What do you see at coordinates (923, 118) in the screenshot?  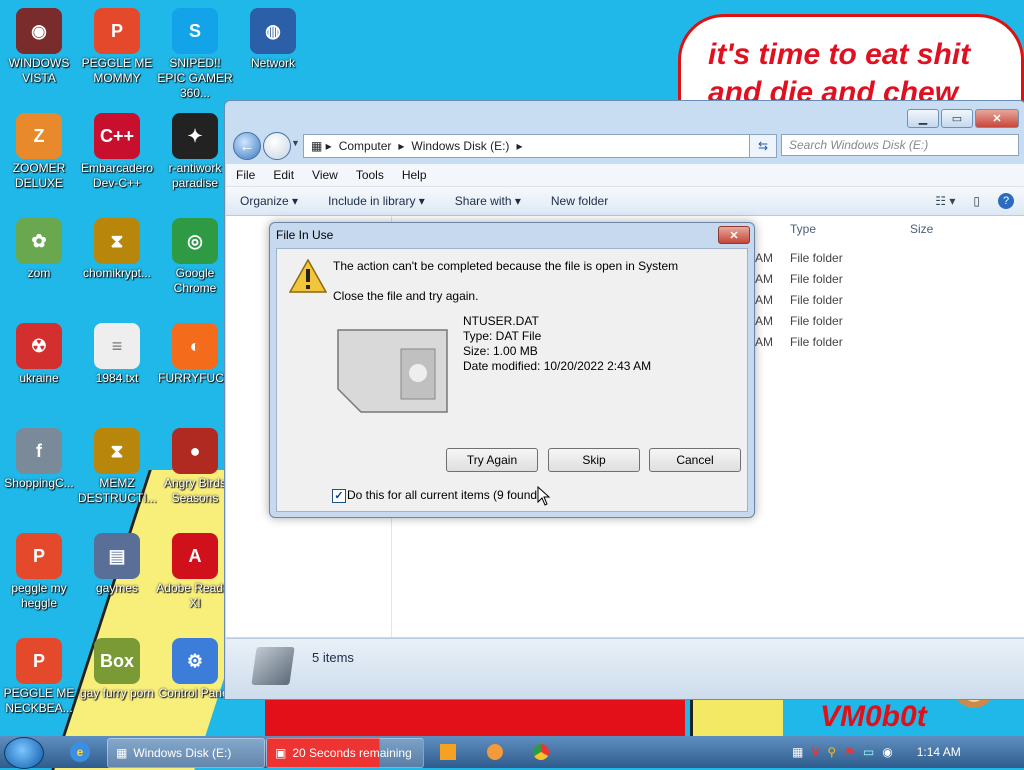 I see `minimize-button: ▁` at bounding box center [923, 118].